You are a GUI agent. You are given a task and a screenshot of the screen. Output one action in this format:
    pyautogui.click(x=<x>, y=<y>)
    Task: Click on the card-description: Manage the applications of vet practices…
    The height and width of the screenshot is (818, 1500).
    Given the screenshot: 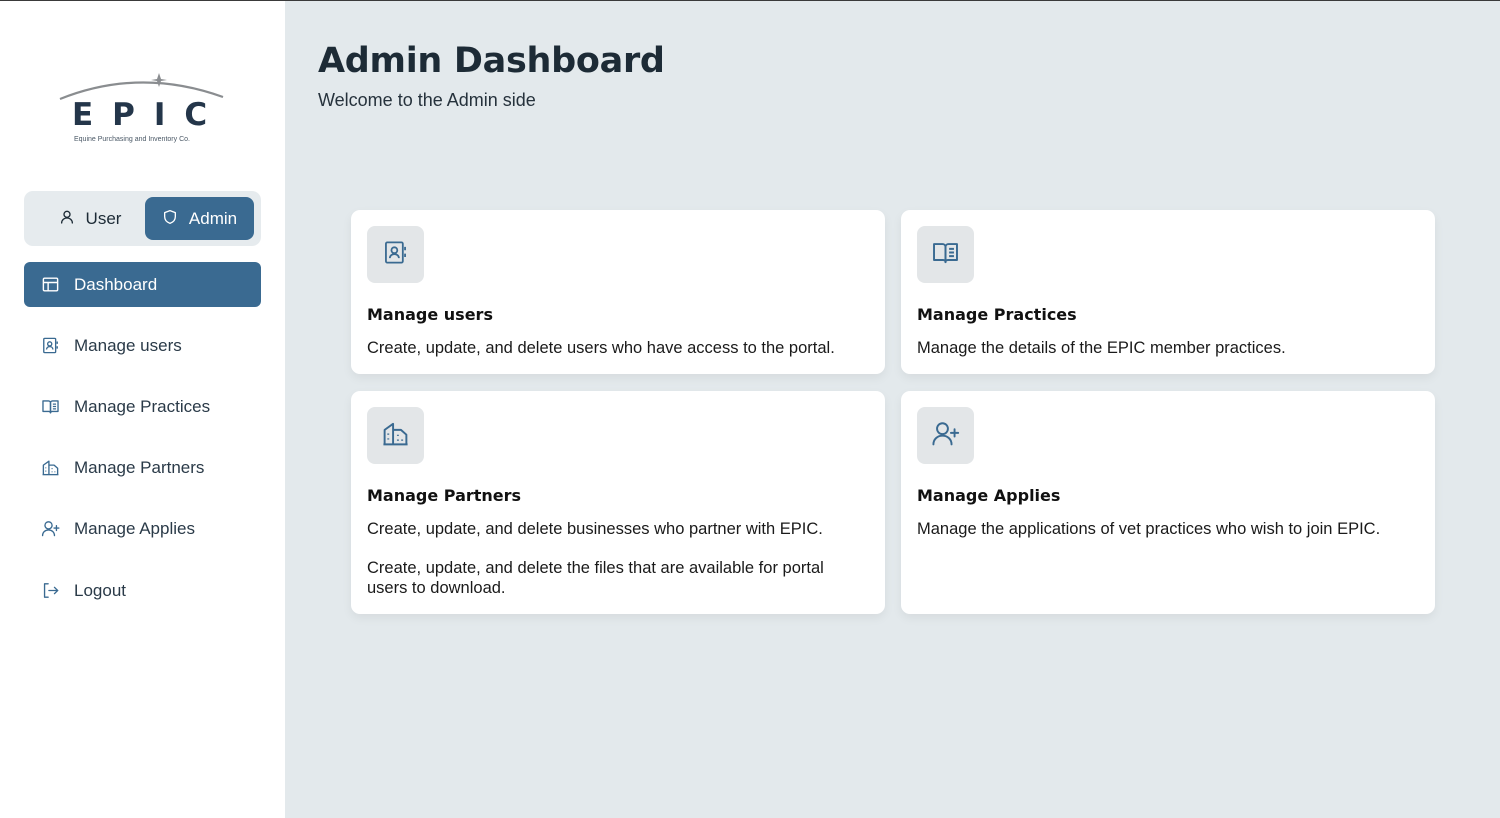 What is the action you would take?
    pyautogui.click(x=1149, y=529)
    